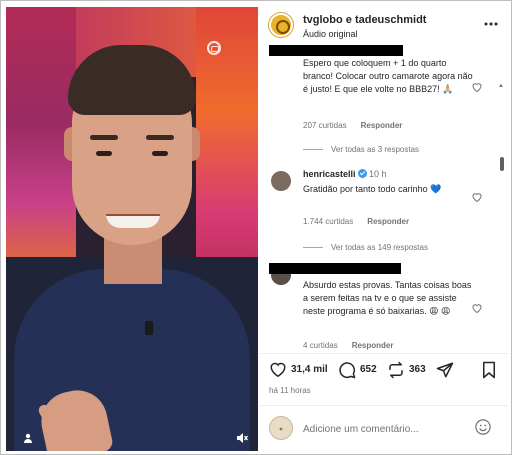 Image resolution: width=512 pixels, height=455 pixels. What do you see at coordinates (445, 370) in the screenshot?
I see `share-send-icon` at bounding box center [445, 370].